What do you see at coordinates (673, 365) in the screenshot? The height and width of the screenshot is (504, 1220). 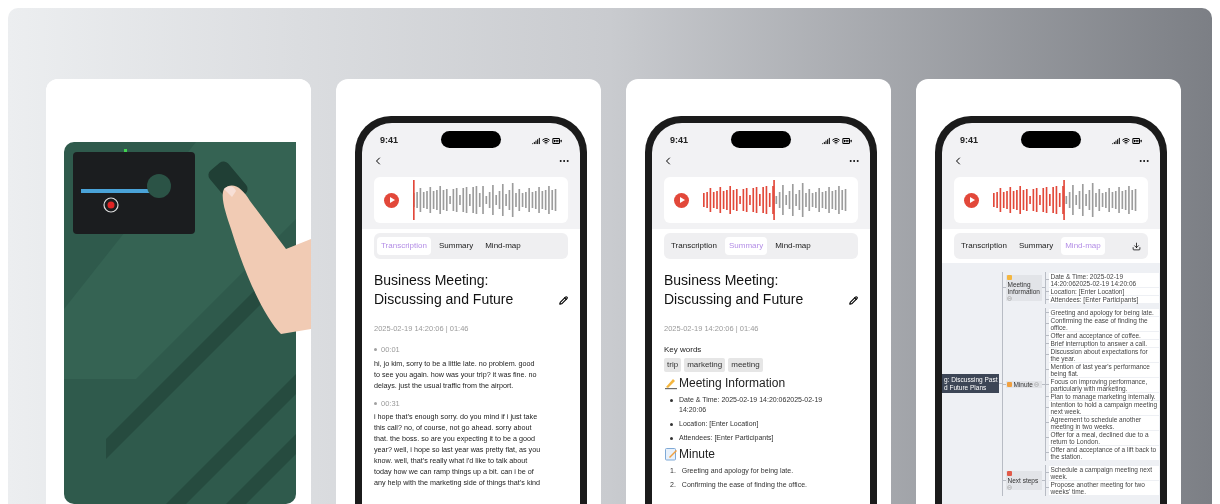 I see `keyword-tag: trip` at bounding box center [673, 365].